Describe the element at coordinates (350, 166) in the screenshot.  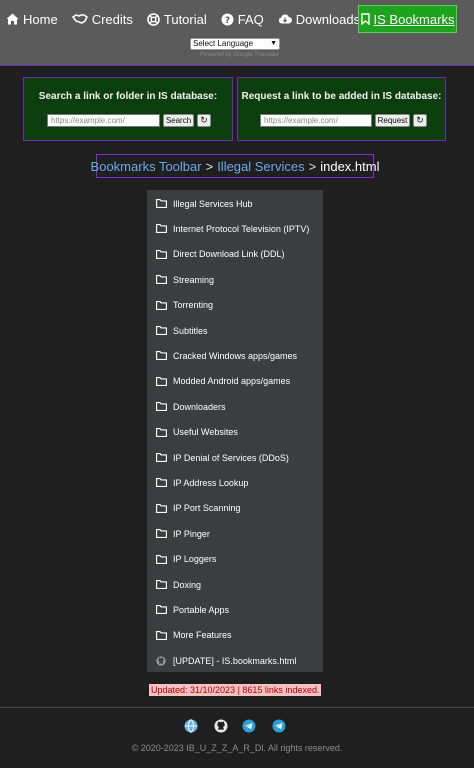
I see `breadcrumb-current: index.html` at that location.